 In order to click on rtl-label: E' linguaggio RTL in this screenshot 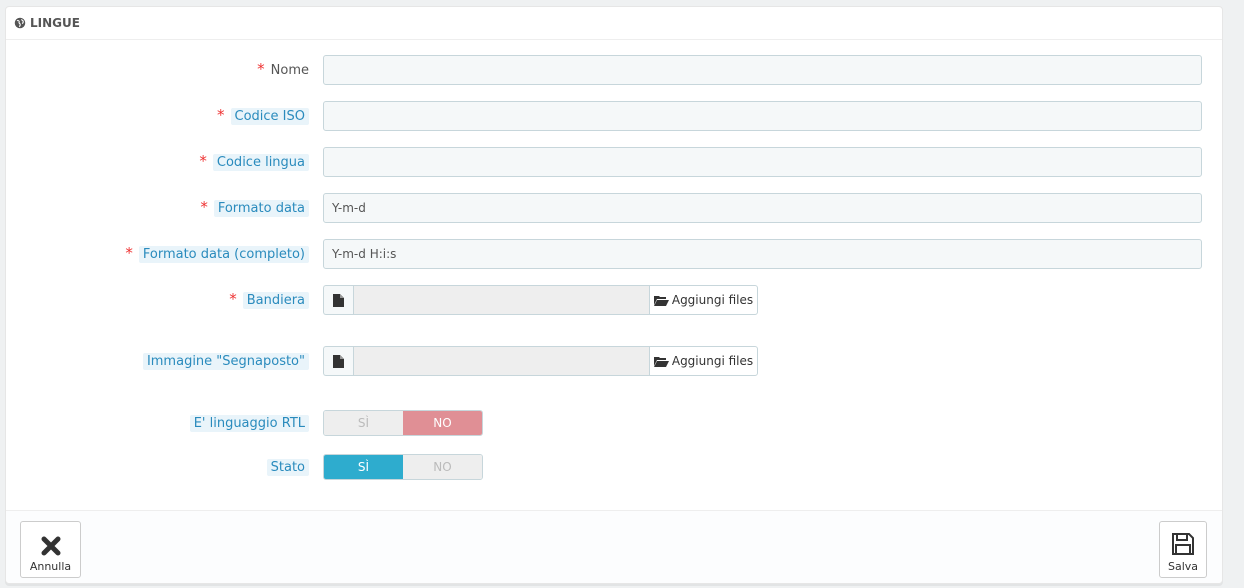, I will do `click(249, 423)`.